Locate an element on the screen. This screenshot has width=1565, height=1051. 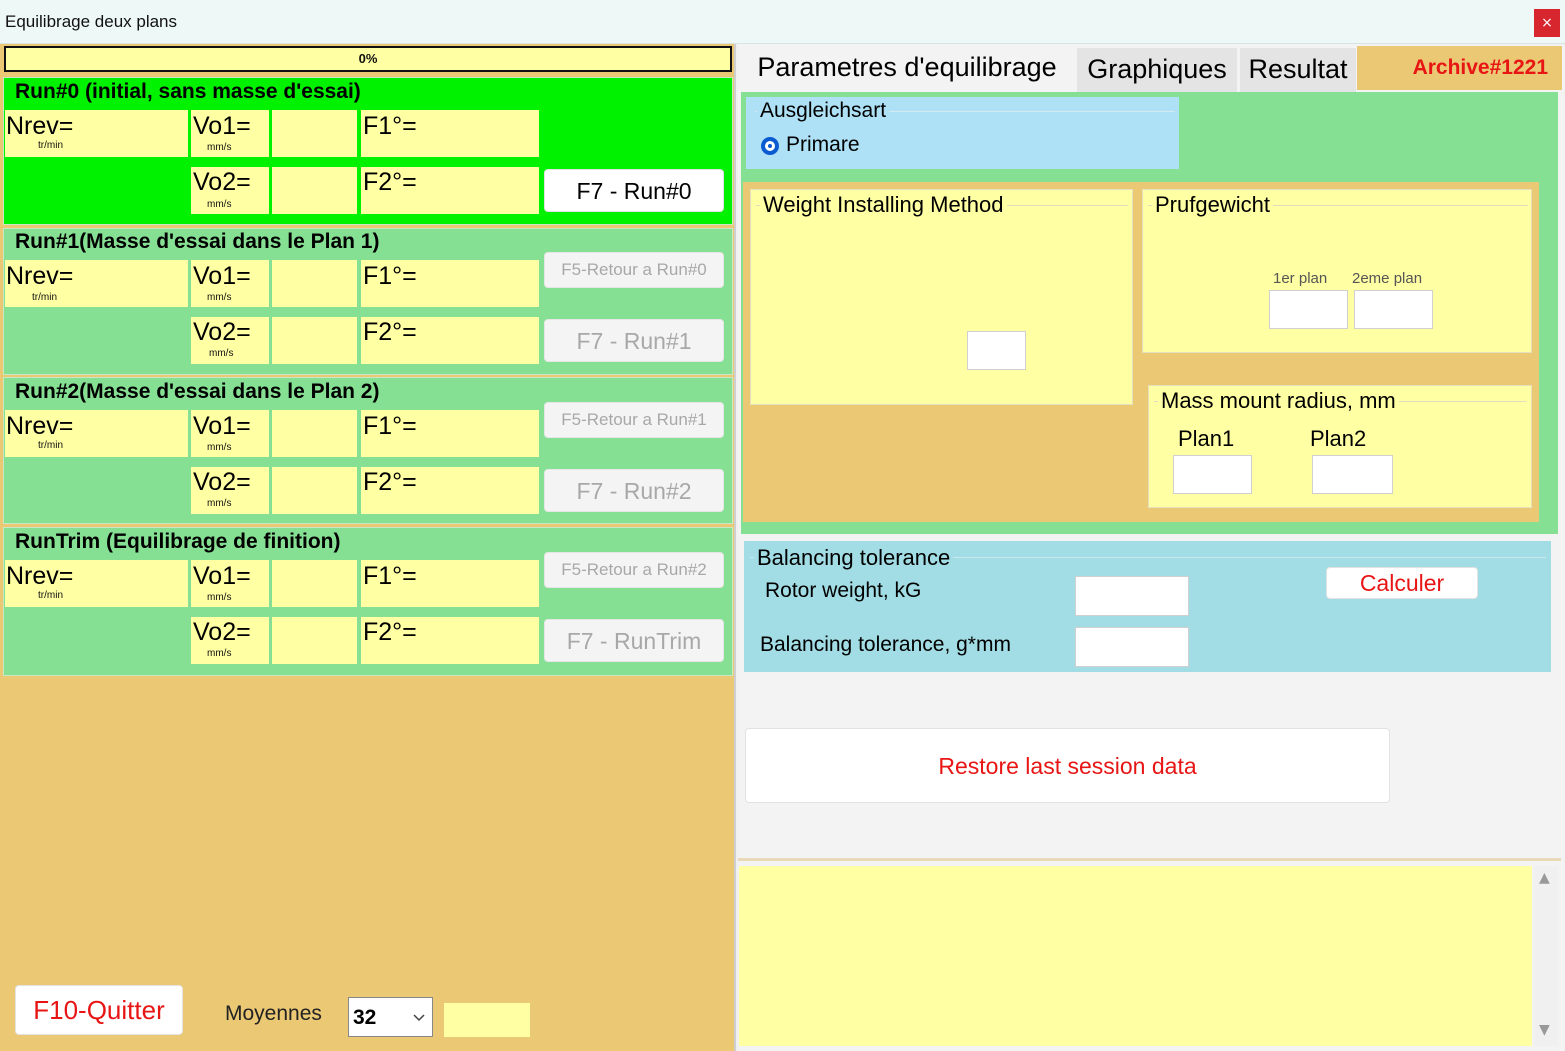
moyennes-label: Moyennes is located at coordinates (273, 1013).